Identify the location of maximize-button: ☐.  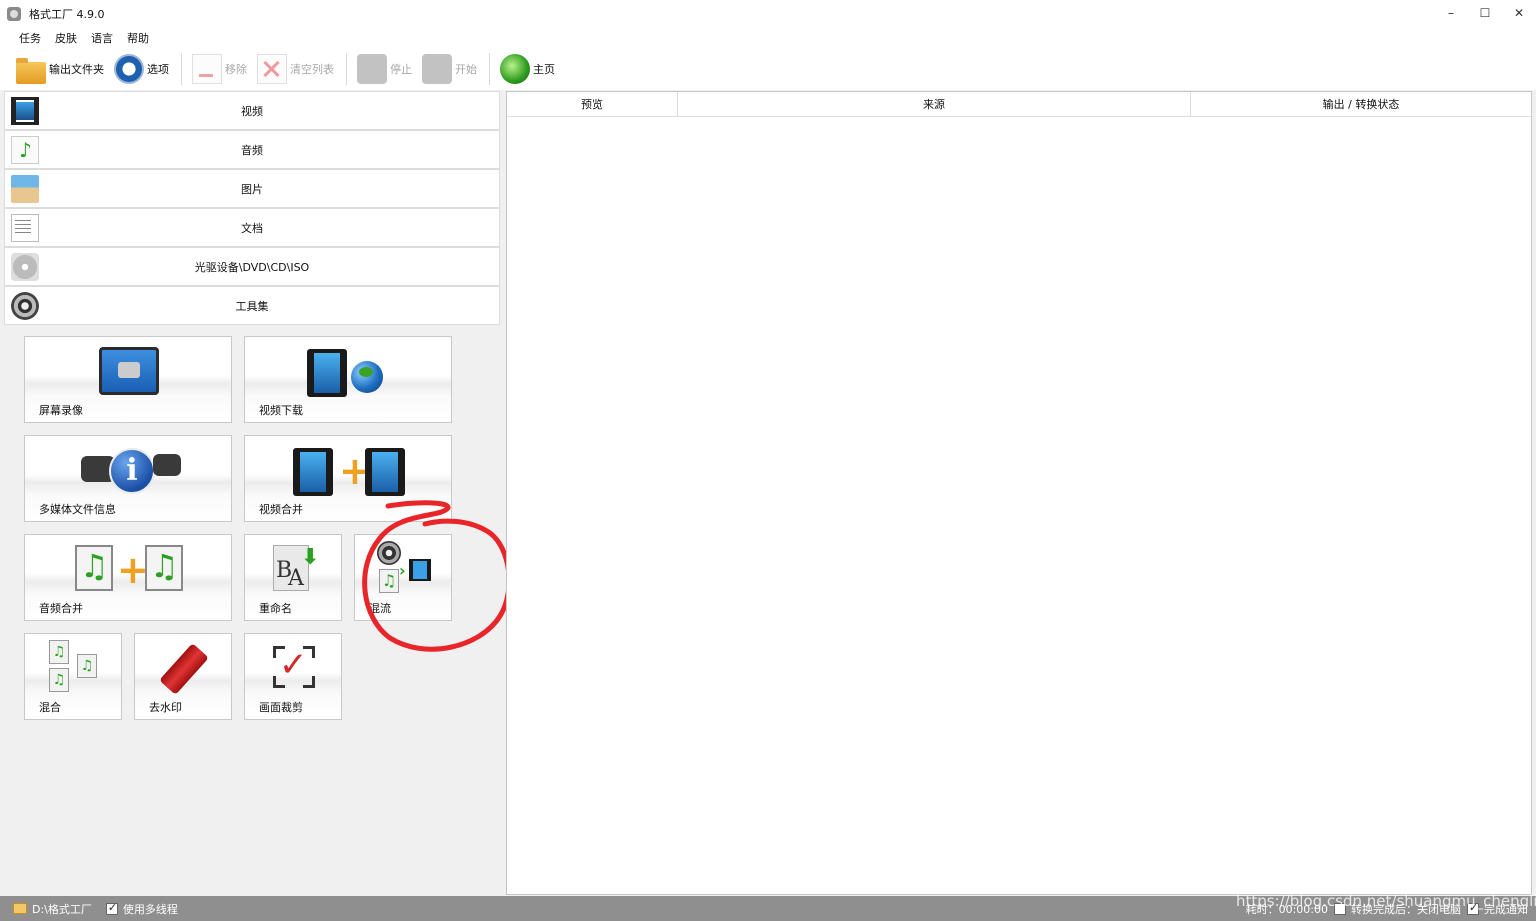
(1485, 13).